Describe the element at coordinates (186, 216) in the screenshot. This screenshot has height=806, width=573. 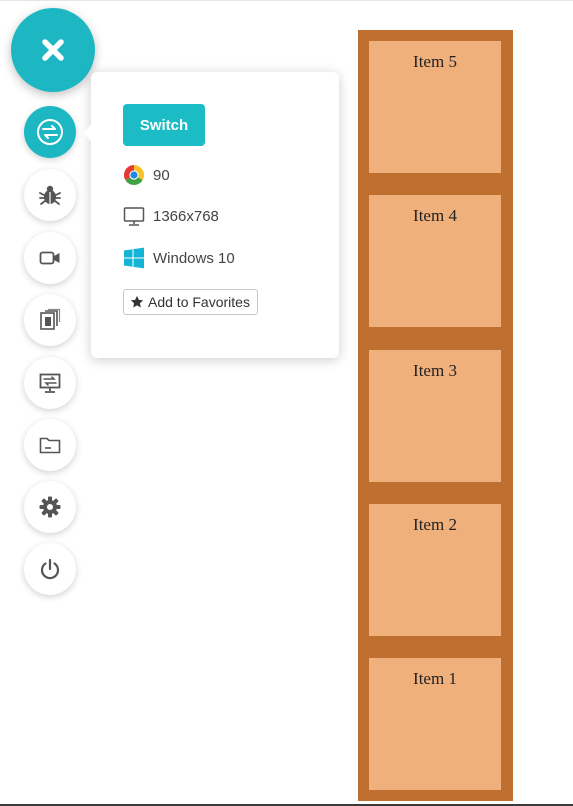
I see `resolution: 1366x768` at that location.